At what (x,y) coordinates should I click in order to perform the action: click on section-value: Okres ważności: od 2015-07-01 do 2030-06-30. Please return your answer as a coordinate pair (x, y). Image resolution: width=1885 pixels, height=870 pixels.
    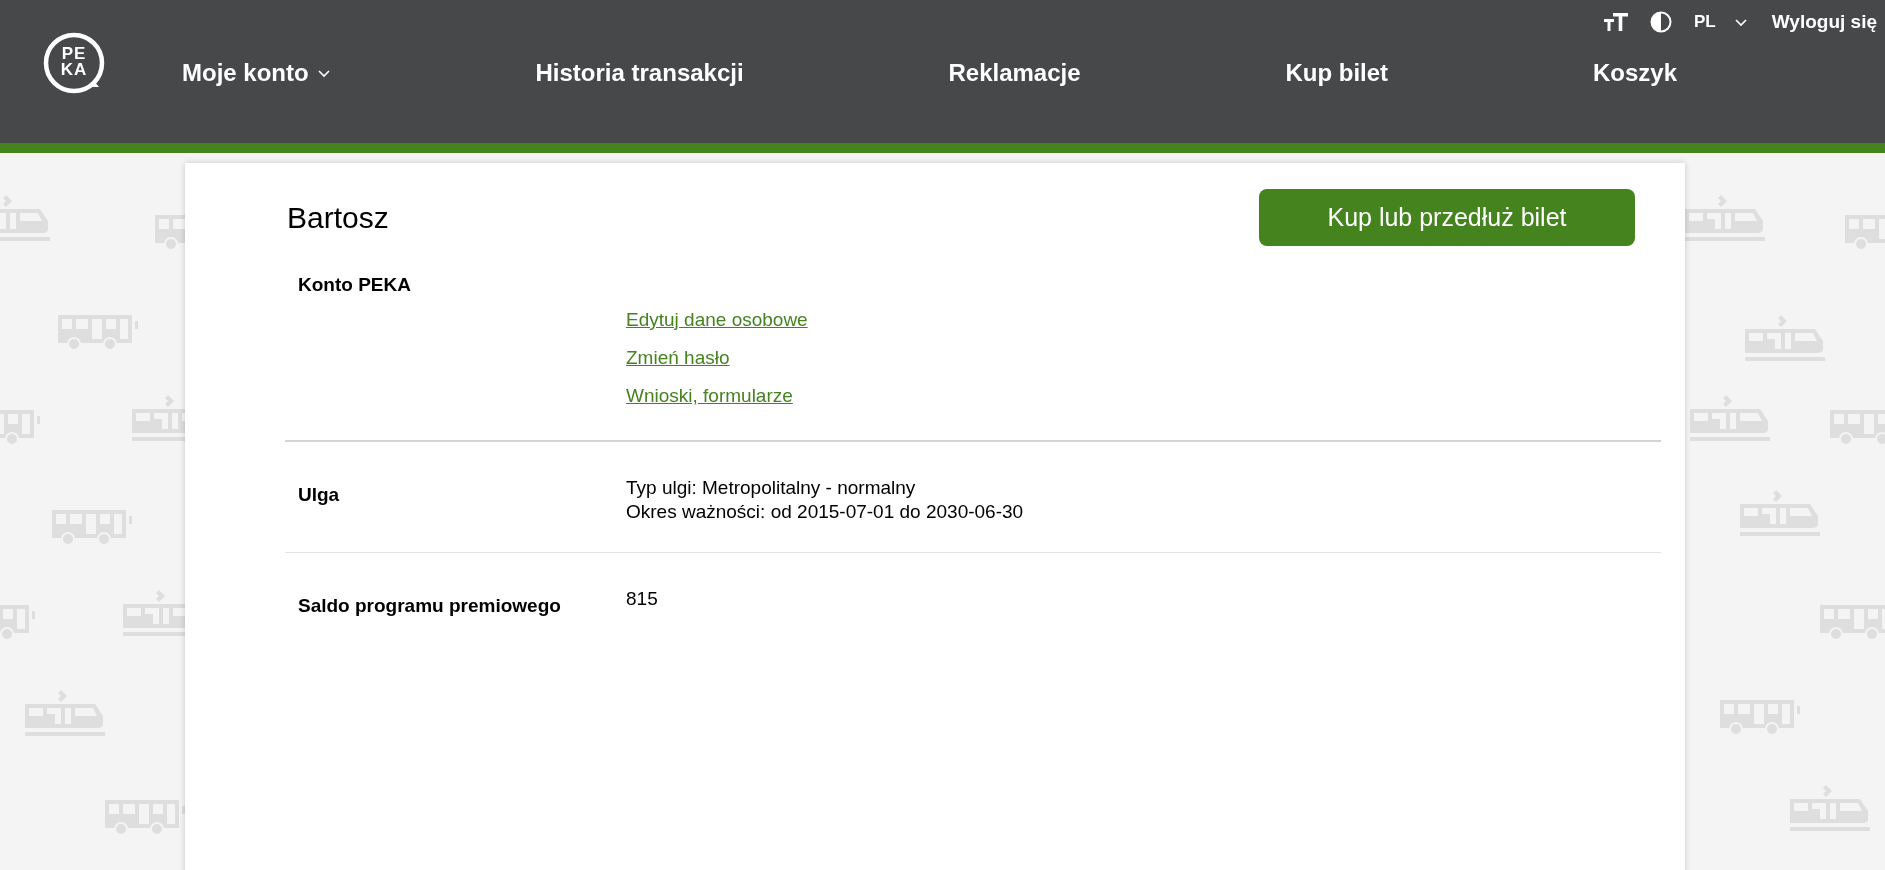
    Looking at the image, I should click on (825, 512).